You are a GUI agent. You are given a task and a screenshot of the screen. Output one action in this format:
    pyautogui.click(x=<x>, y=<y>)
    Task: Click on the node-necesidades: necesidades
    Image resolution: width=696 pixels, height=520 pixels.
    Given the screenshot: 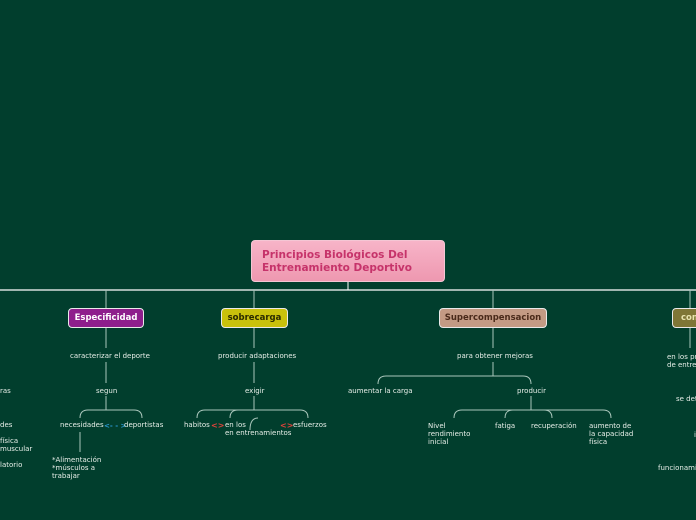 What is the action you would take?
    pyautogui.click(x=82, y=425)
    